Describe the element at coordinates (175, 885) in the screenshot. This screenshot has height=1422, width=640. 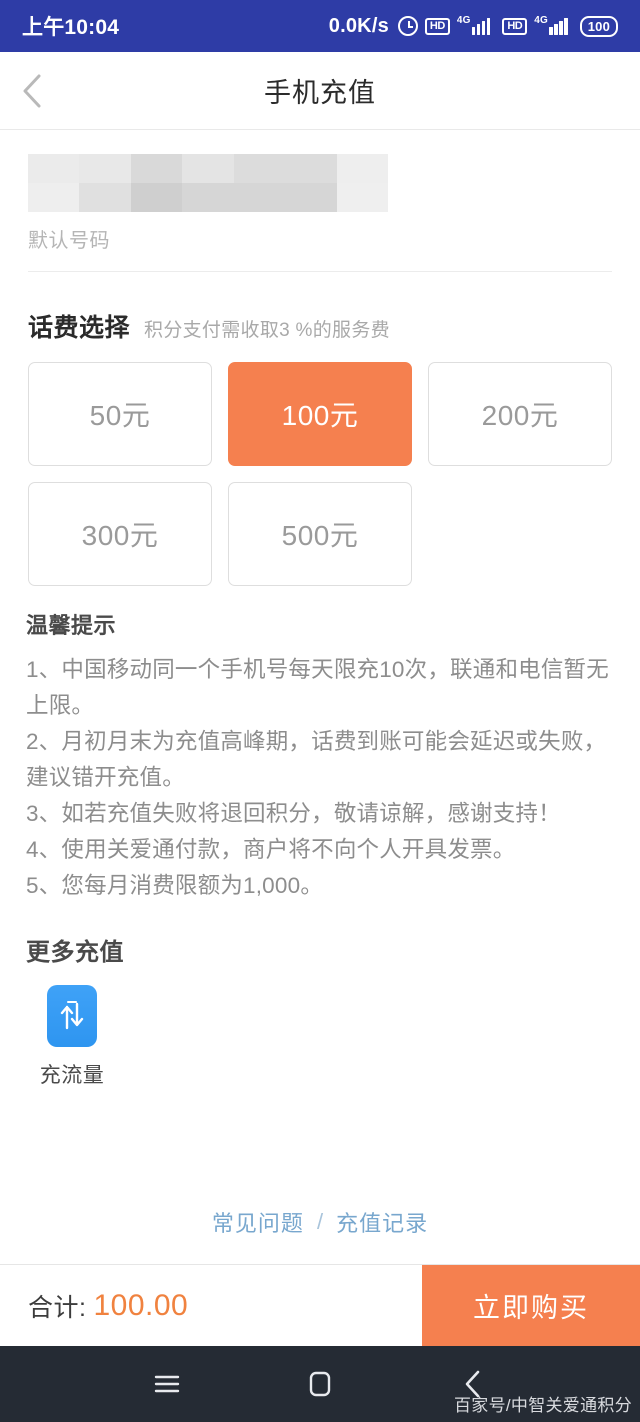
I see `tip-item-5: 5、您每月消费限额为1,000。` at that location.